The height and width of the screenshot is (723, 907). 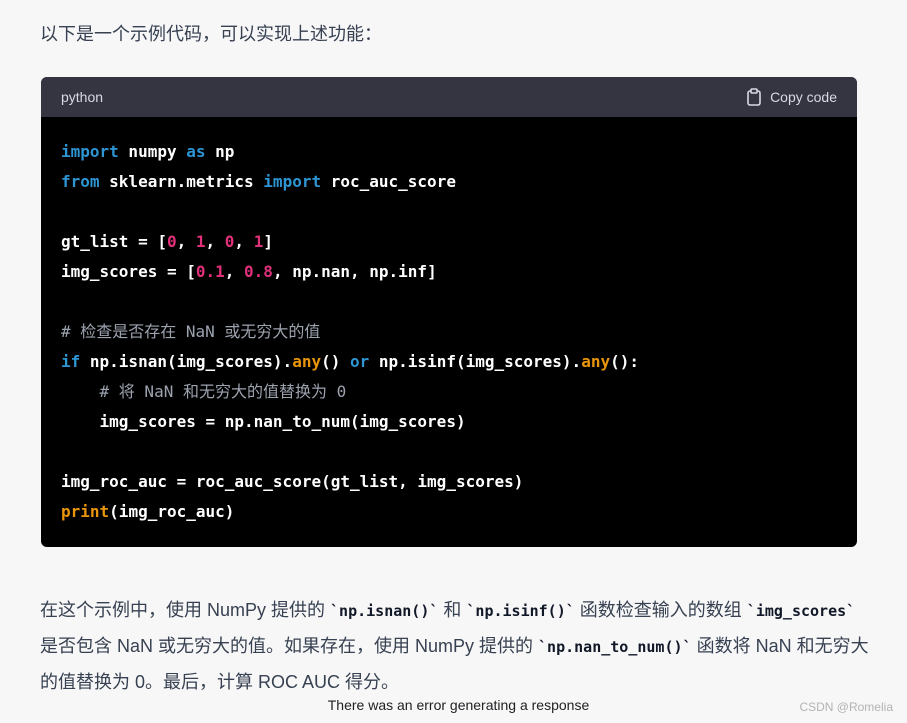 What do you see at coordinates (85, 511) in the screenshot?
I see `code-token: print` at bounding box center [85, 511].